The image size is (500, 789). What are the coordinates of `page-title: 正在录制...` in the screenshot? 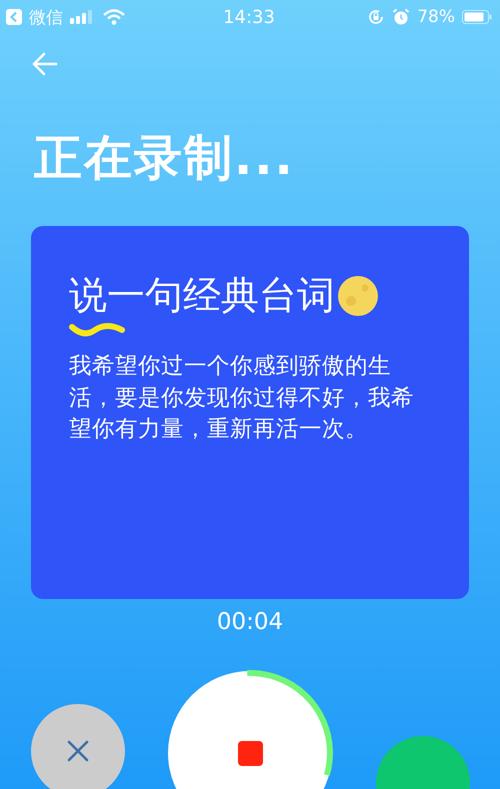 It's located at (165, 158).